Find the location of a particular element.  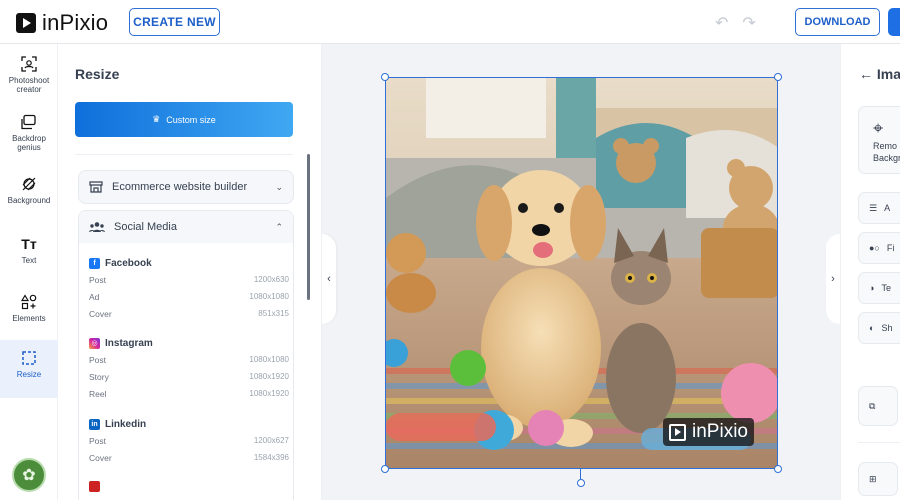

image-panel: ← Ima ⌖ Remo Backgro ☰A ●○Fi ◑Te ◐Sh ⧉ ⊞ is located at coordinates (870, 272).